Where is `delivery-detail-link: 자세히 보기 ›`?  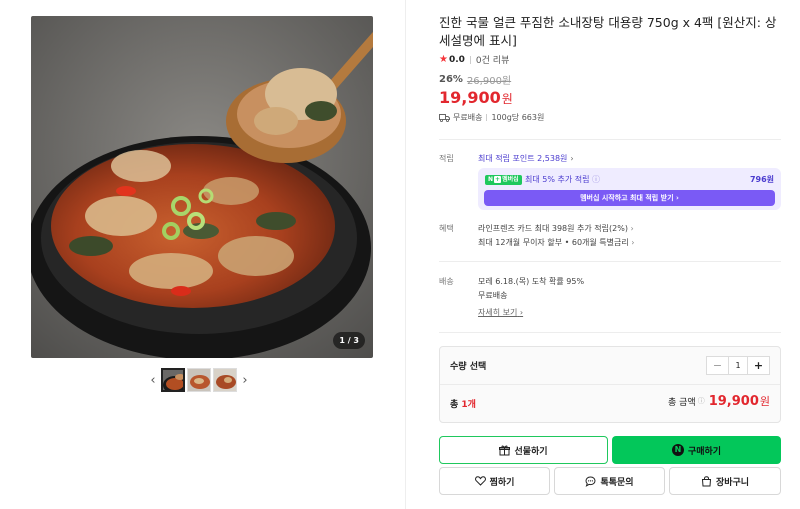 delivery-detail-link: 자세히 보기 › is located at coordinates (500, 312).